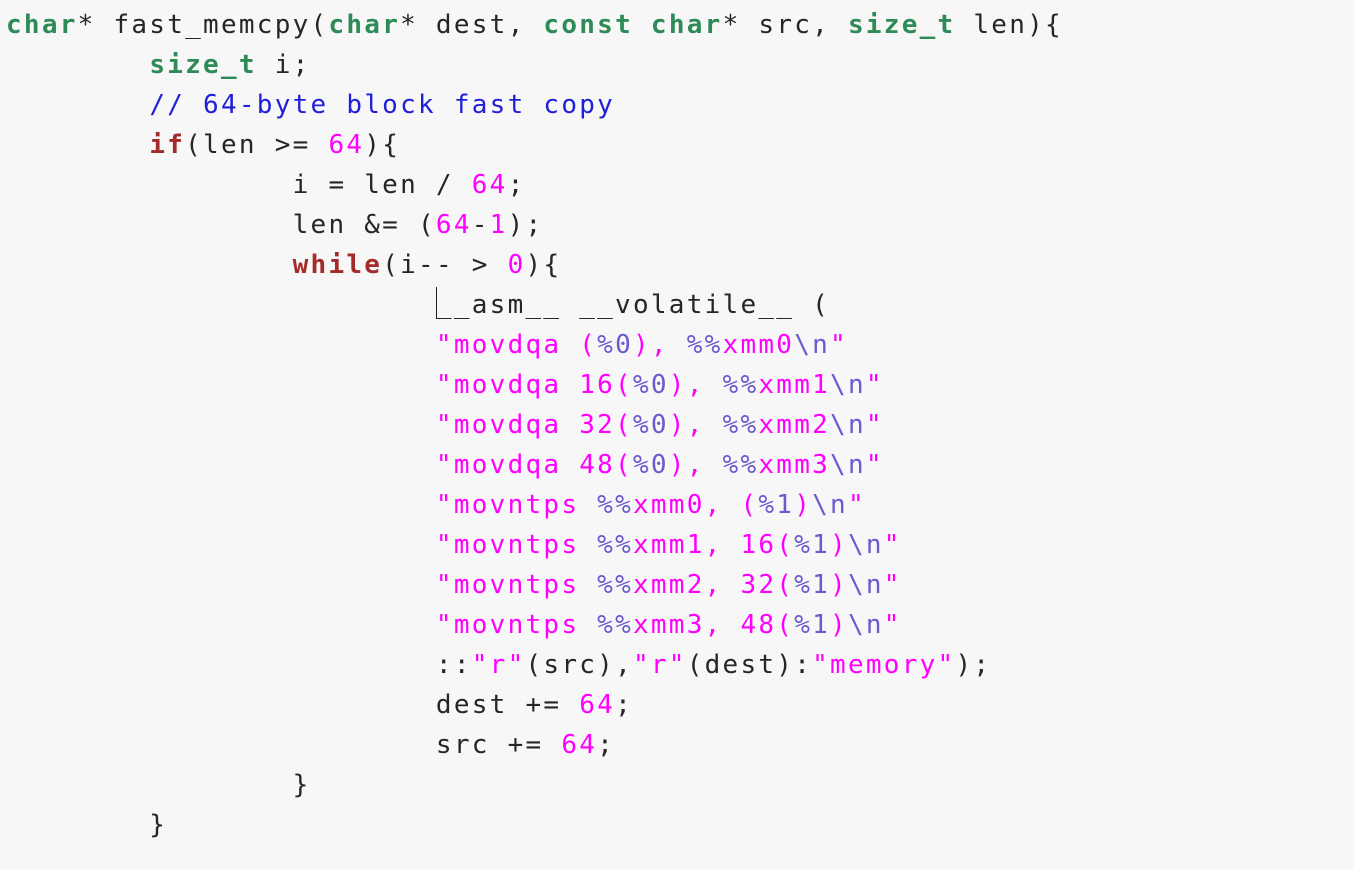 This screenshot has height=870, width=1354. What do you see at coordinates (534, 265) in the screenshot?
I see `code-line: while(i-- > 0){` at bounding box center [534, 265].